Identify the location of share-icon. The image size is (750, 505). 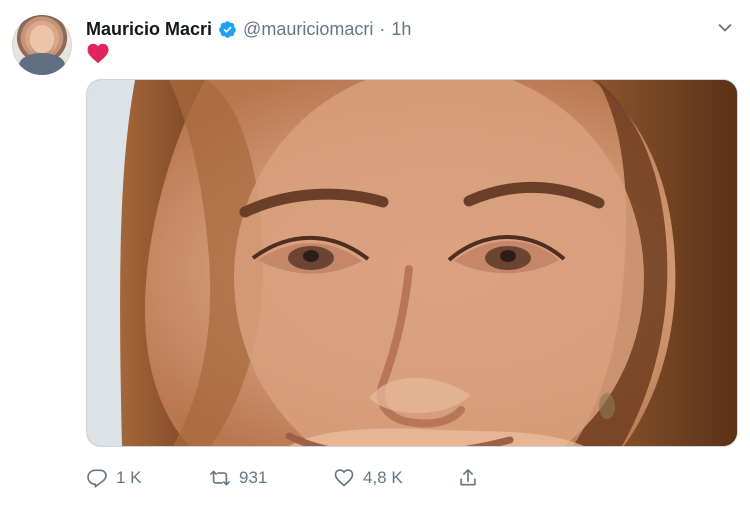
(468, 477).